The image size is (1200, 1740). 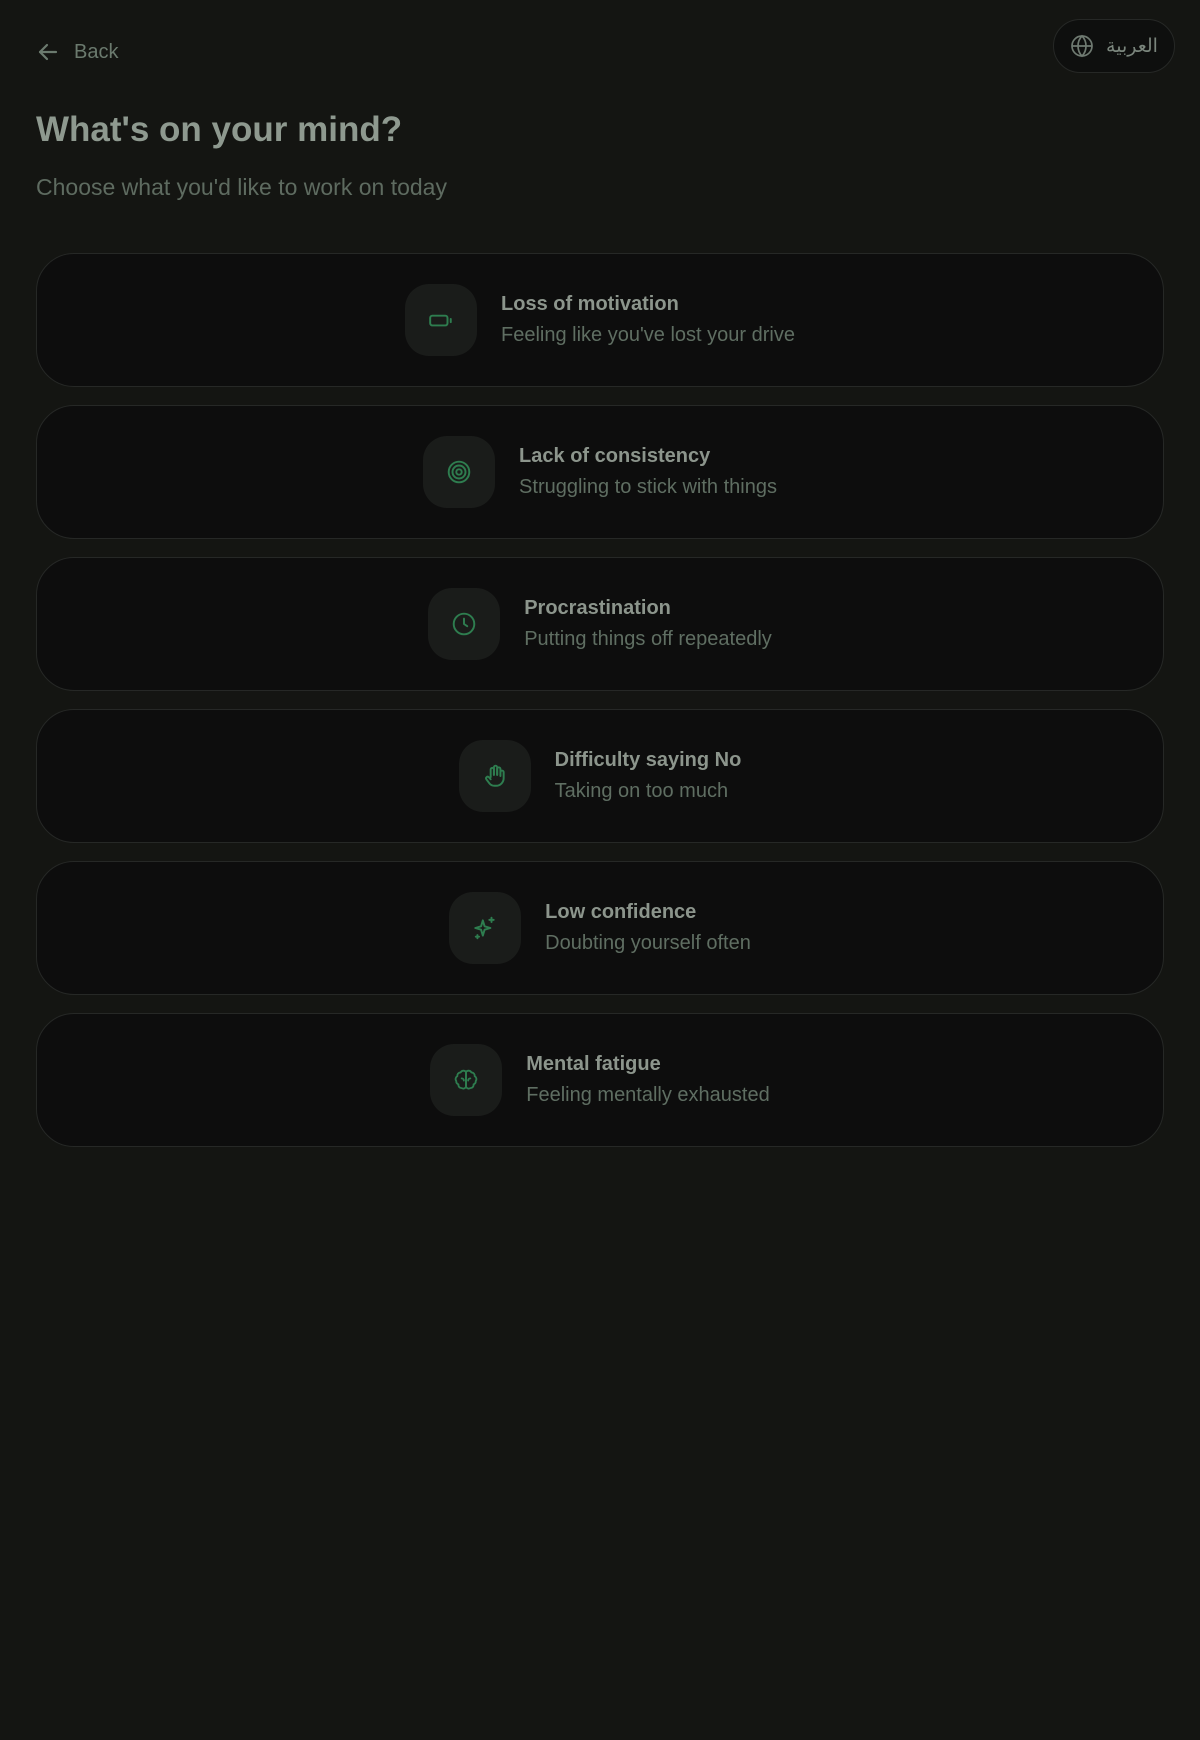 I want to click on option-title: Mental fatigue, so click(x=593, y=1064).